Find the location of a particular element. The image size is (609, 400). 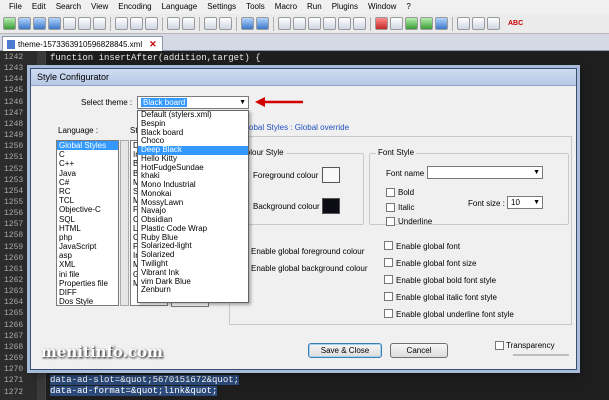

menu-search: Search is located at coordinates (68, 7).